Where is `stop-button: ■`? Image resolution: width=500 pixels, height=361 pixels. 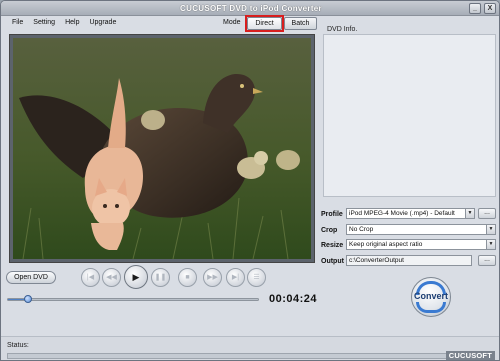
stop-button: ■ is located at coordinates (187, 277).